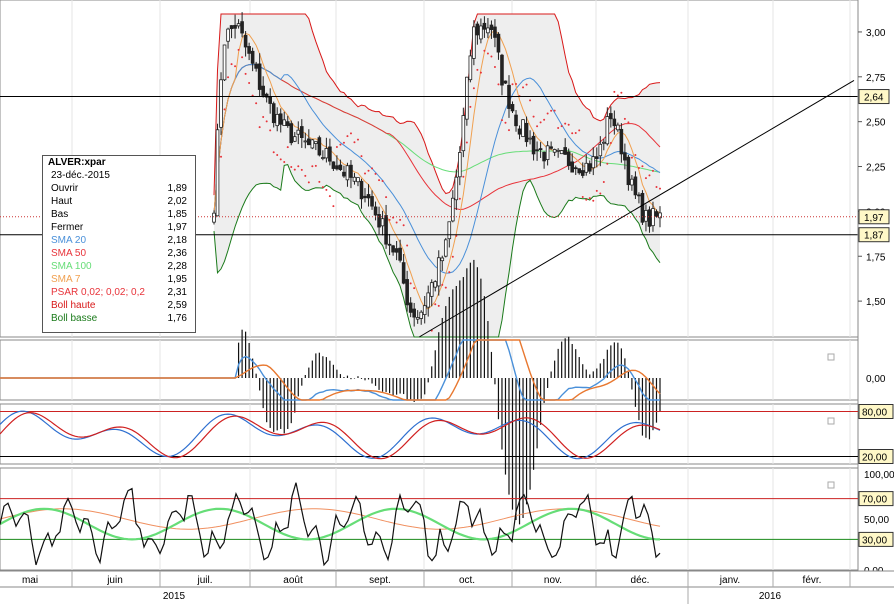  What do you see at coordinates (876, 539) in the screenshot?
I see `rsi-level-label: 30,00` at bounding box center [876, 539].